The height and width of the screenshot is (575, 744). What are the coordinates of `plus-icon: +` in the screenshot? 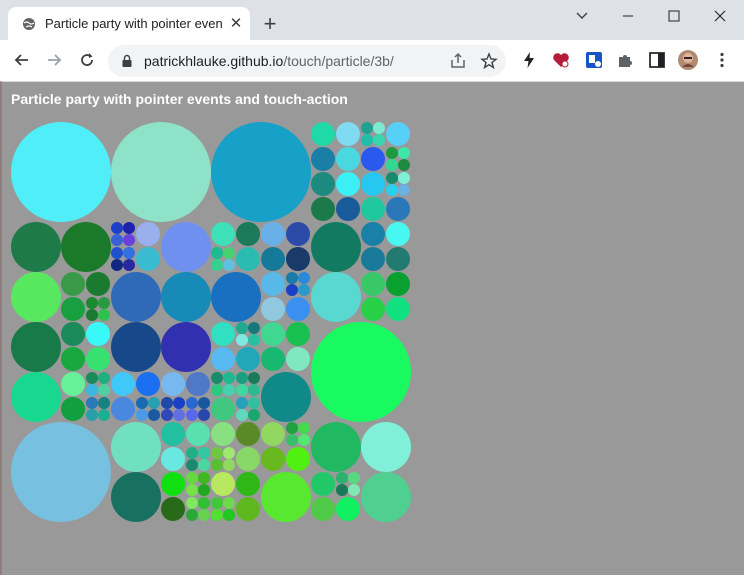 It's located at (270, 24).